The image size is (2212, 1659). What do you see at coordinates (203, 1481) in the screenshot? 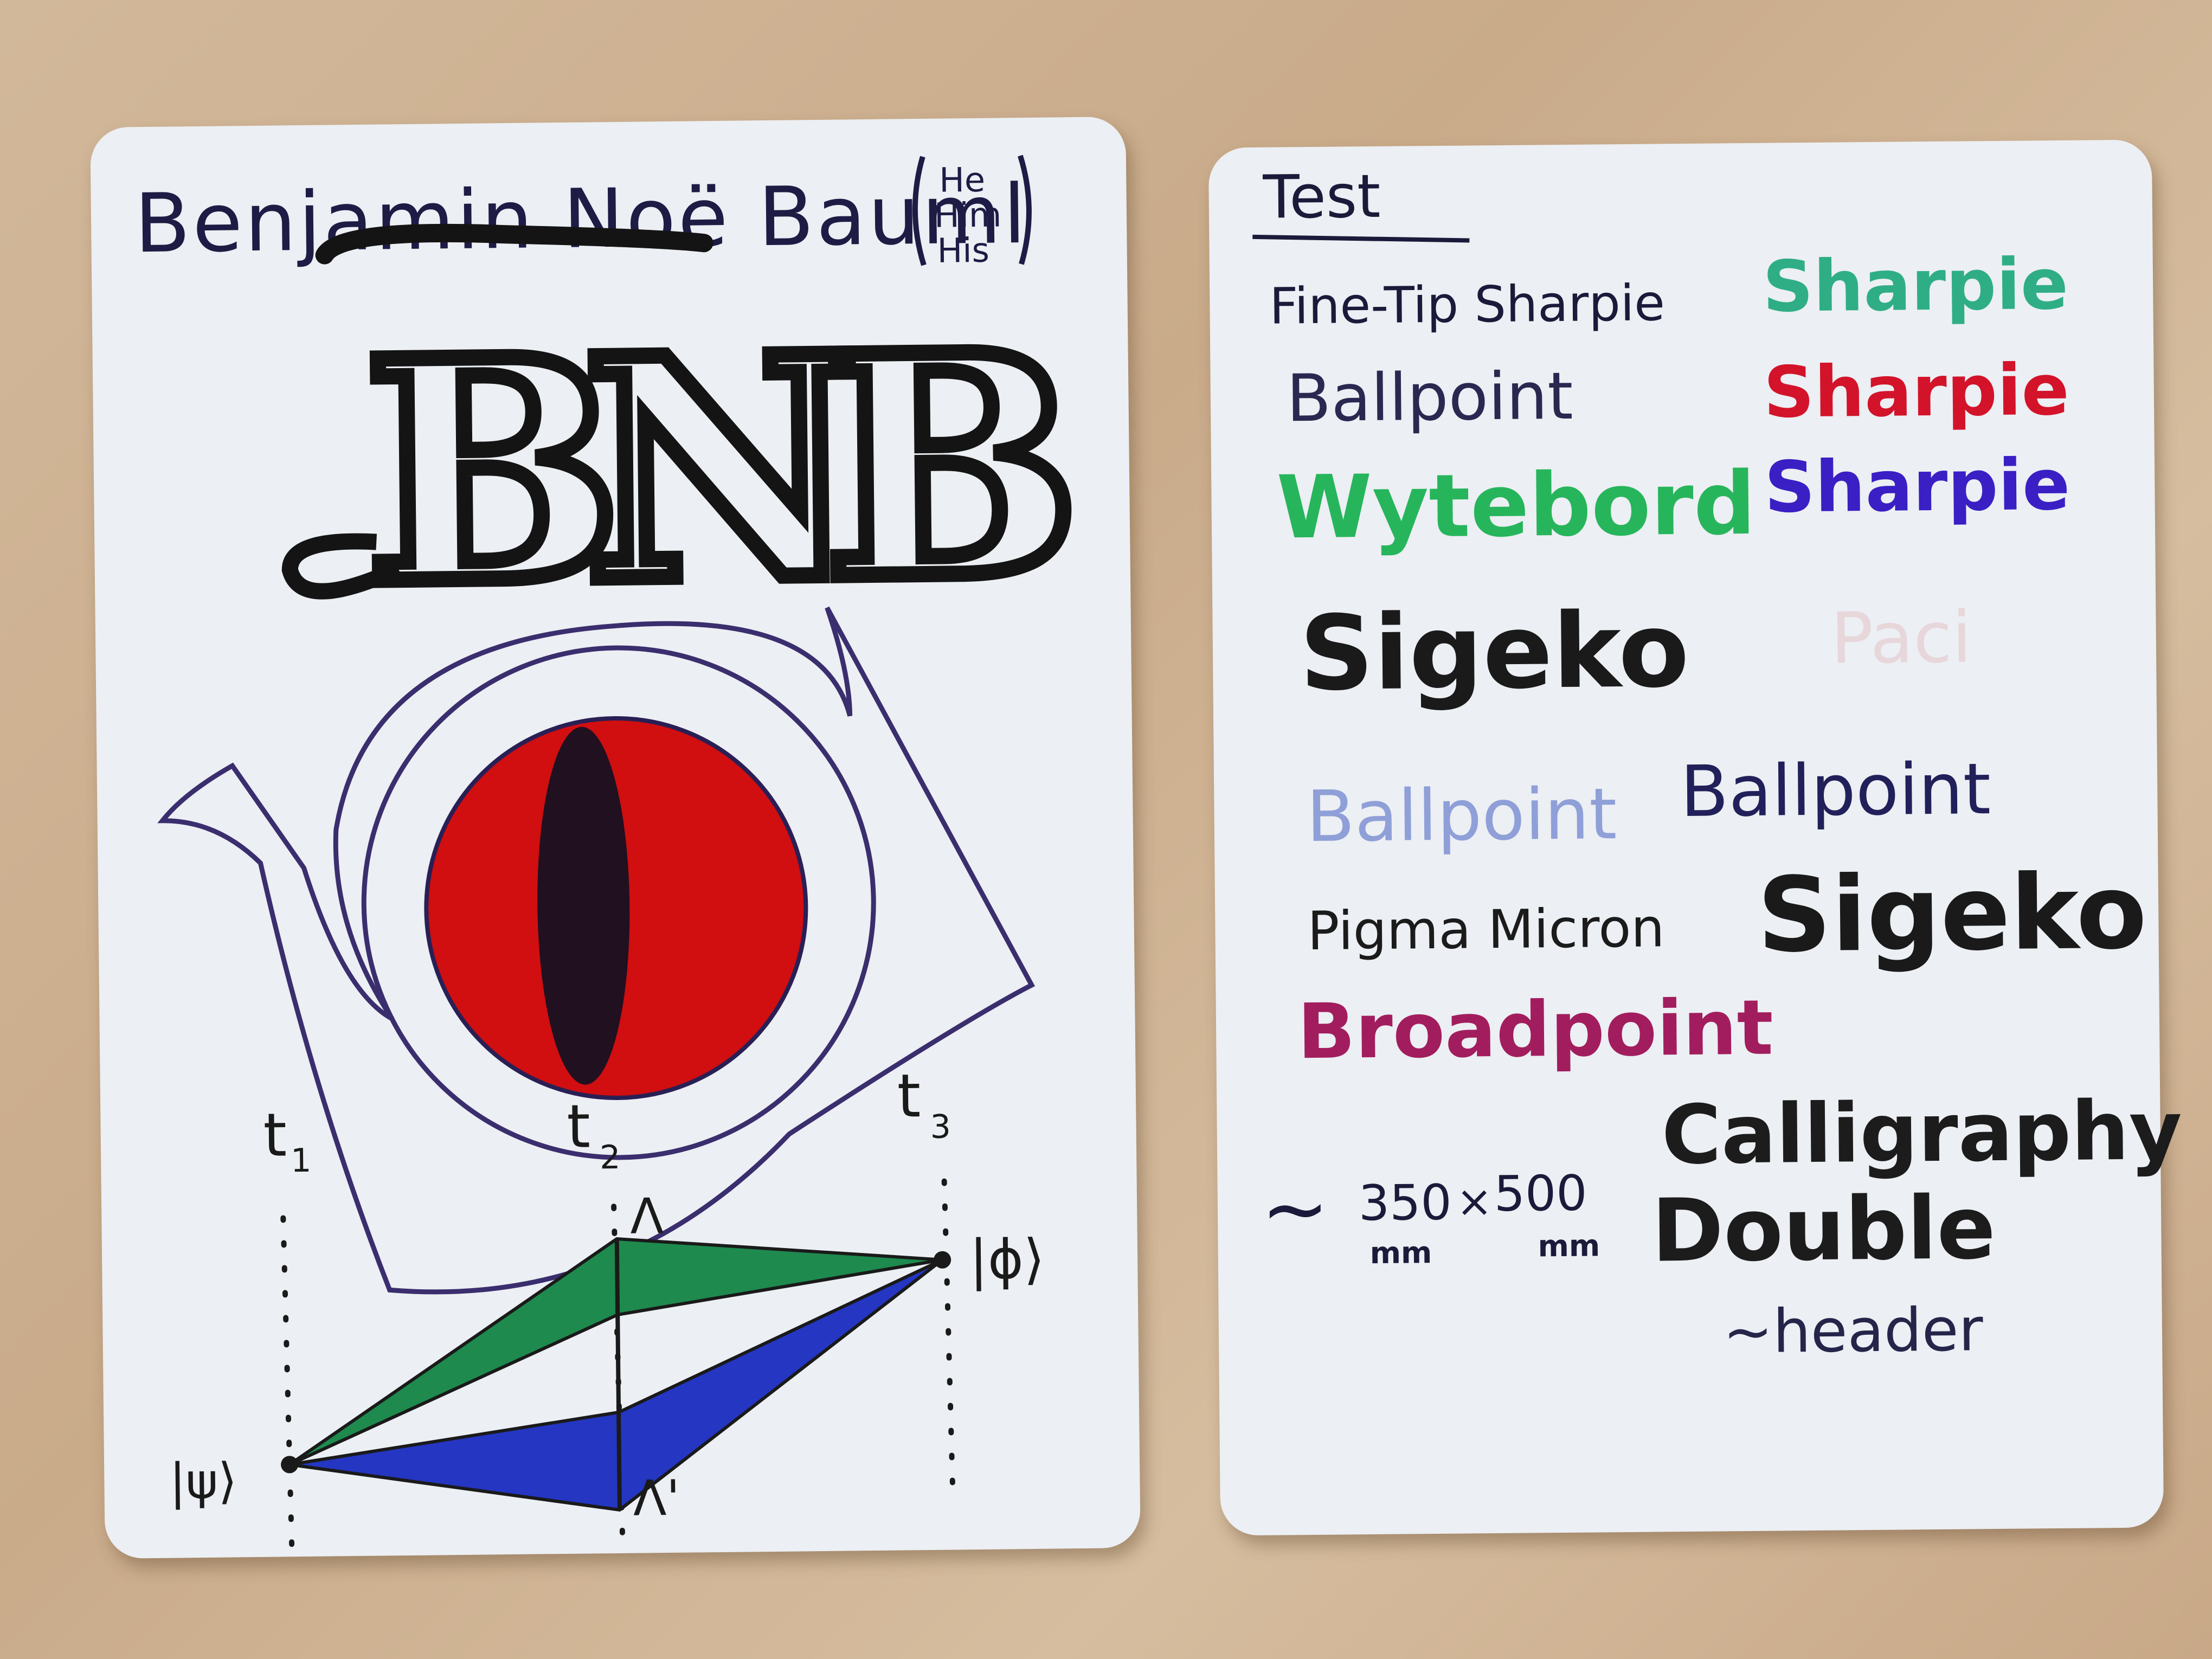
I see `state-psi: |ψ⟩` at bounding box center [203, 1481].